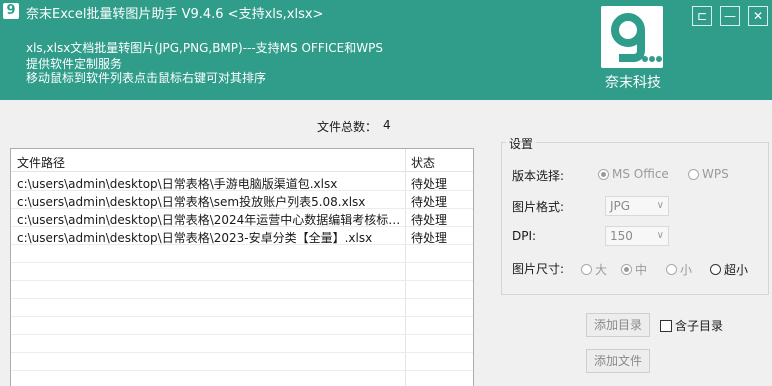 Image resolution: width=772 pixels, height=386 pixels. Describe the element at coordinates (666, 325) in the screenshot. I see `checkbox-box` at that location.